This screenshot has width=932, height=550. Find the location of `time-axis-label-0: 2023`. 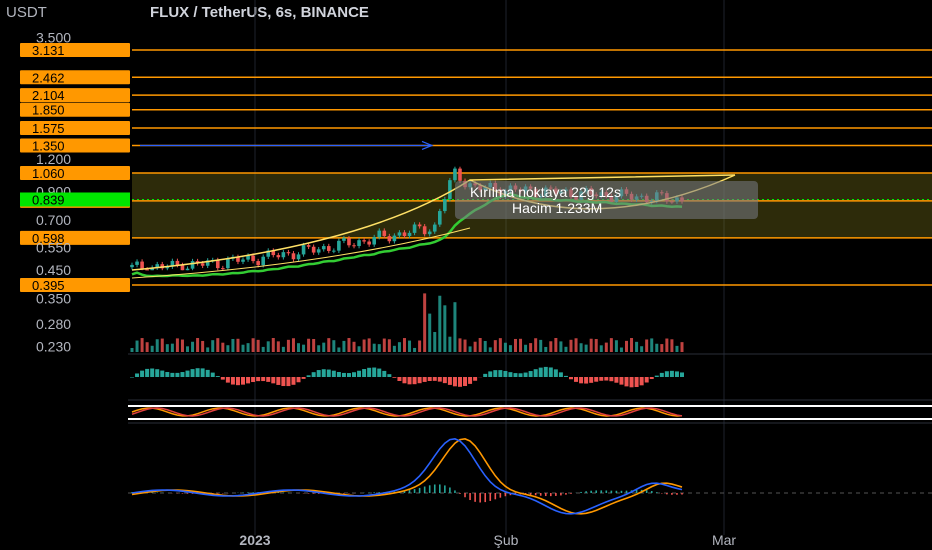

time-axis-label-0: 2023 is located at coordinates (254, 540).